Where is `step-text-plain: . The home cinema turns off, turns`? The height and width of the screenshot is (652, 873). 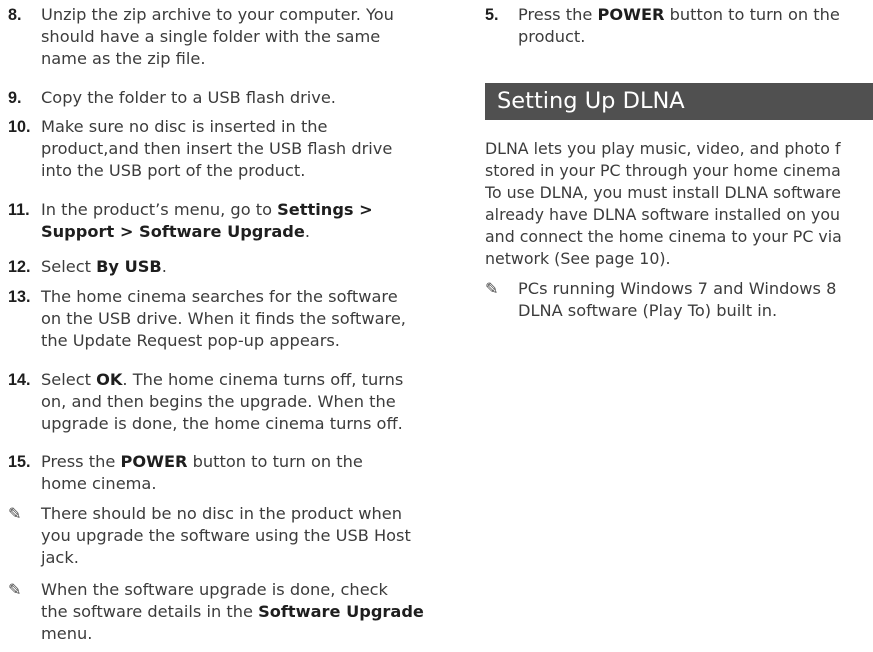 step-text-plain: . The home cinema turns off, turns is located at coordinates (263, 379).